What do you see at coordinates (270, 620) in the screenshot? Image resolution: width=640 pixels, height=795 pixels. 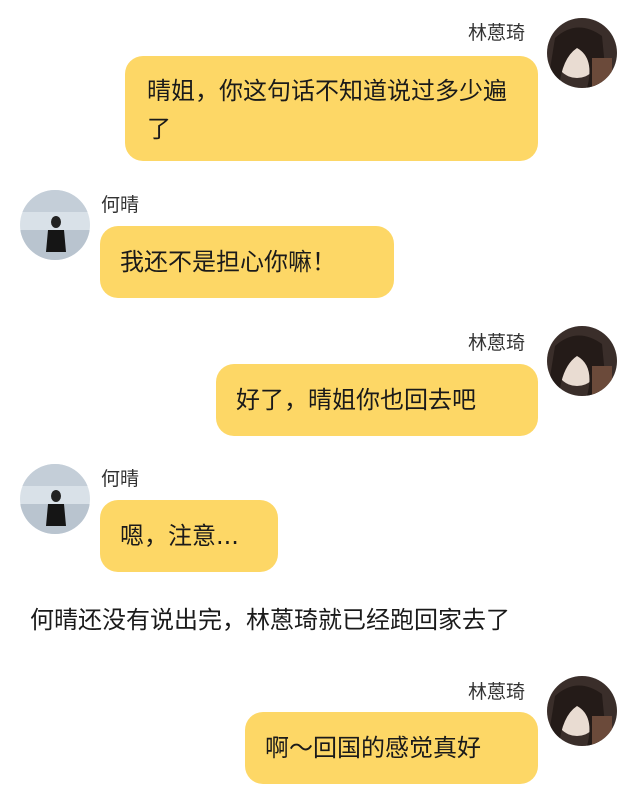 I see `narration-text: 何晴还没有说出完，林蒽琦就已经跑回家去了` at bounding box center [270, 620].